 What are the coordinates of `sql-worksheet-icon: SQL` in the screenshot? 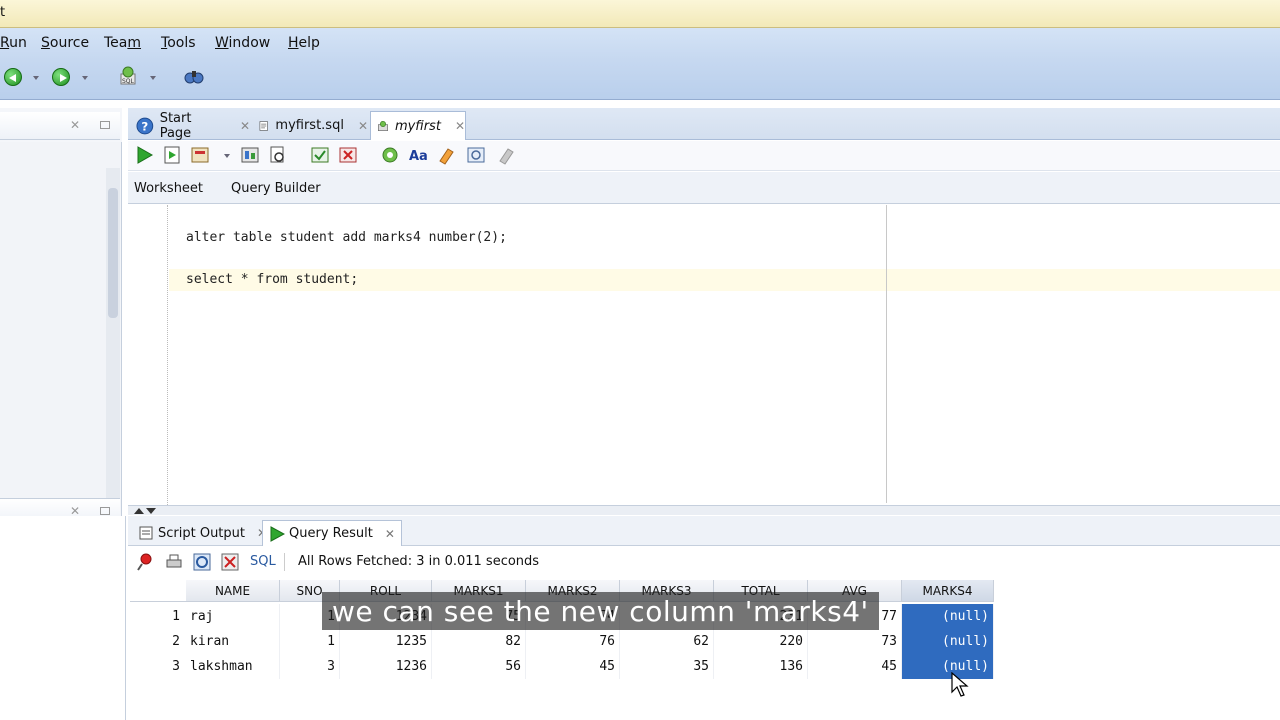 It's located at (128, 76).